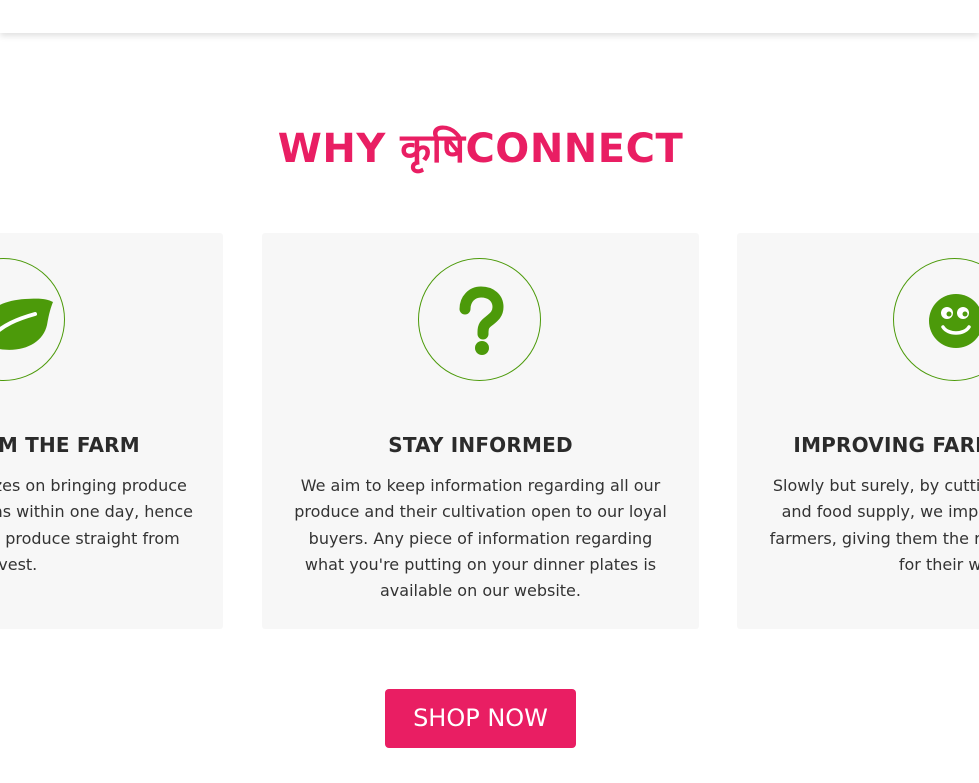 This screenshot has width=979, height=783. Describe the element at coordinates (480, 149) in the screenshot. I see `section-title: WHY कृषिCONNECT` at that location.